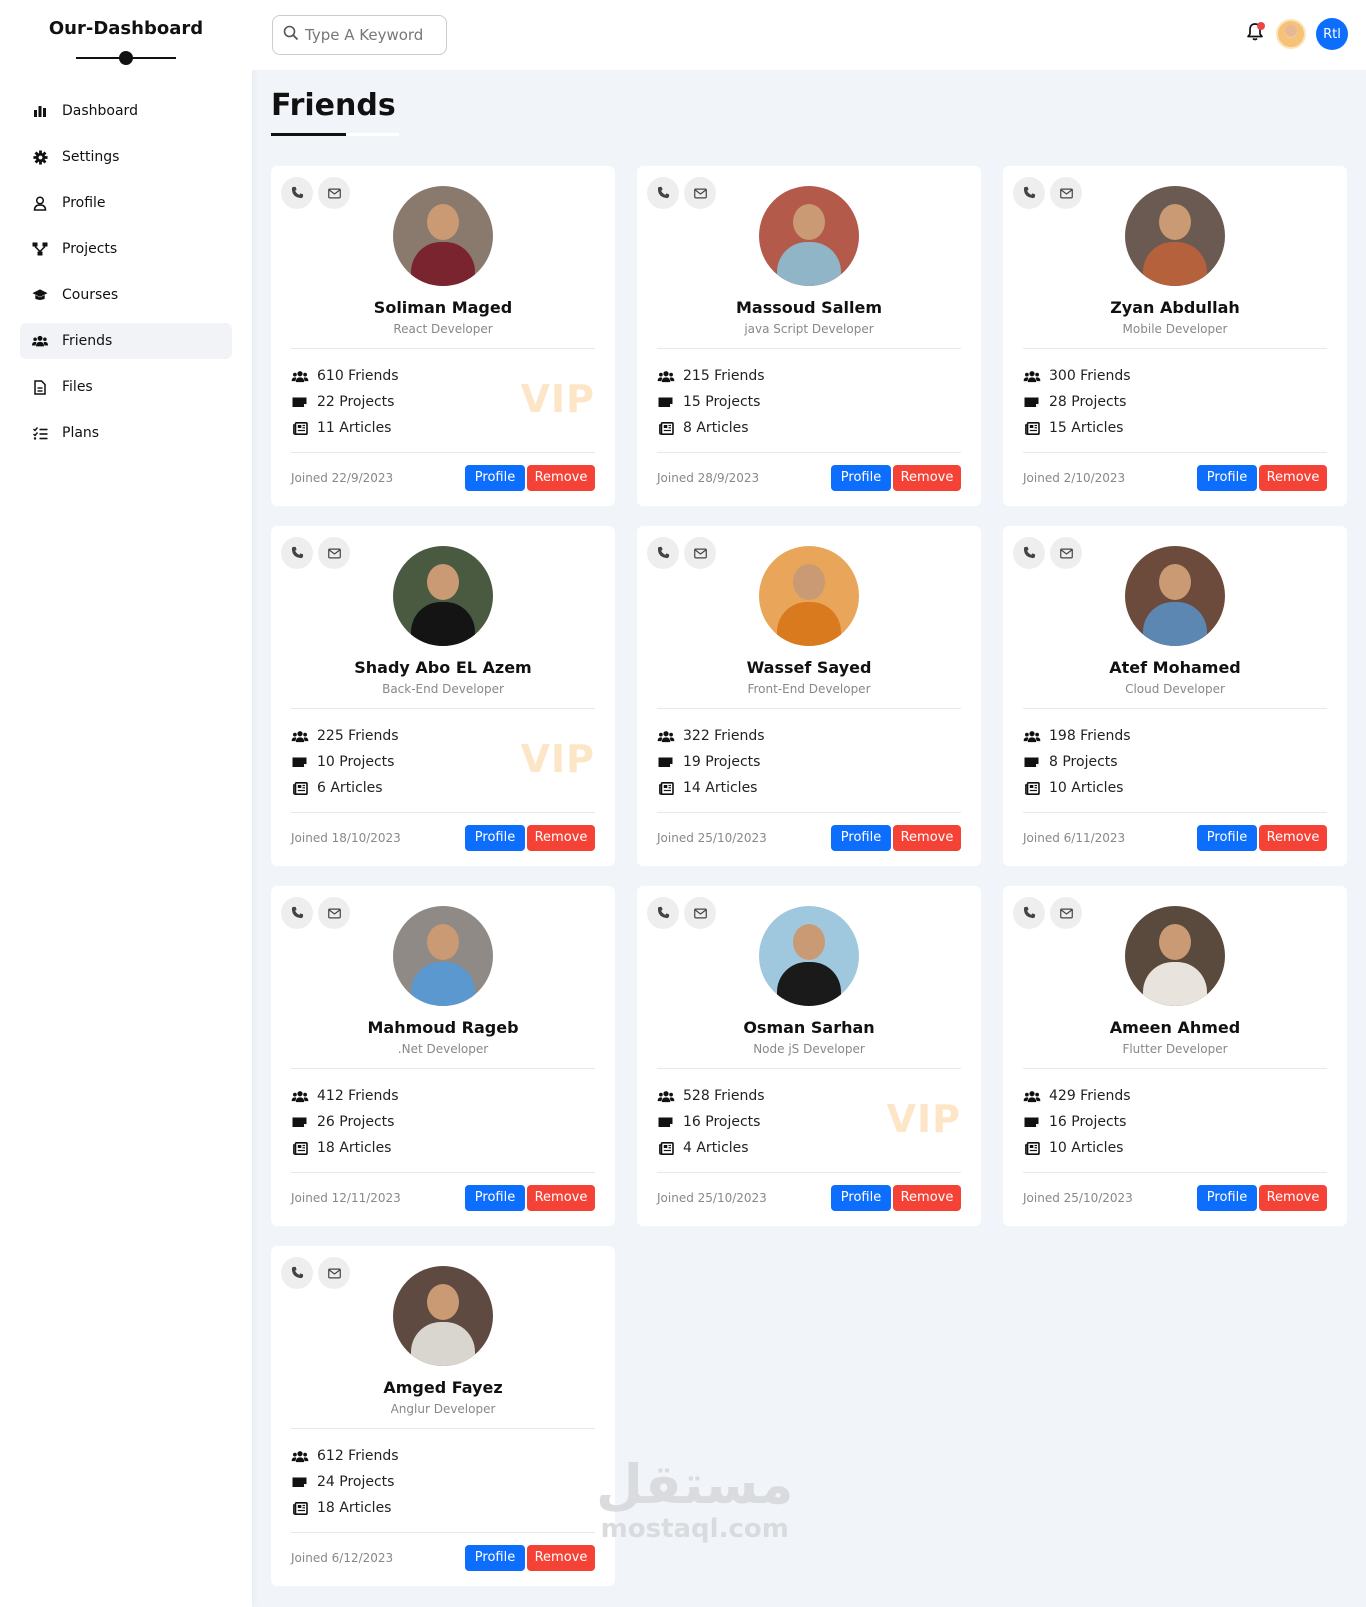 The height and width of the screenshot is (1607, 1366). What do you see at coordinates (443, 1122) in the screenshot?
I see `projects-count: 26 Projects` at bounding box center [443, 1122].